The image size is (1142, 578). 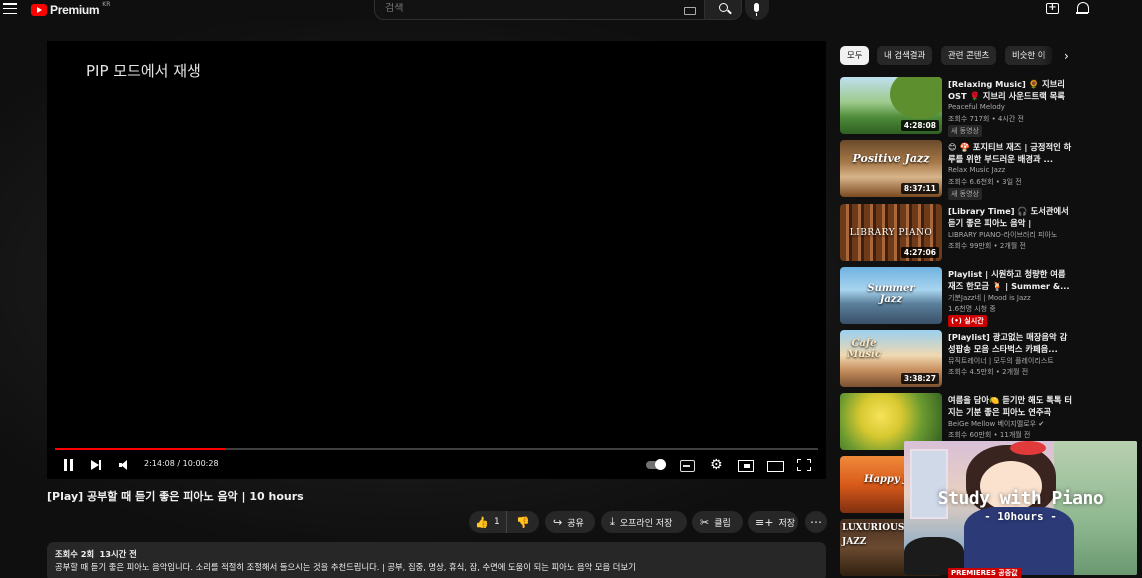 What do you see at coordinates (891, 168) in the screenshot?
I see `video-thumbnail: Positive Jazz 8:37:11` at bounding box center [891, 168].